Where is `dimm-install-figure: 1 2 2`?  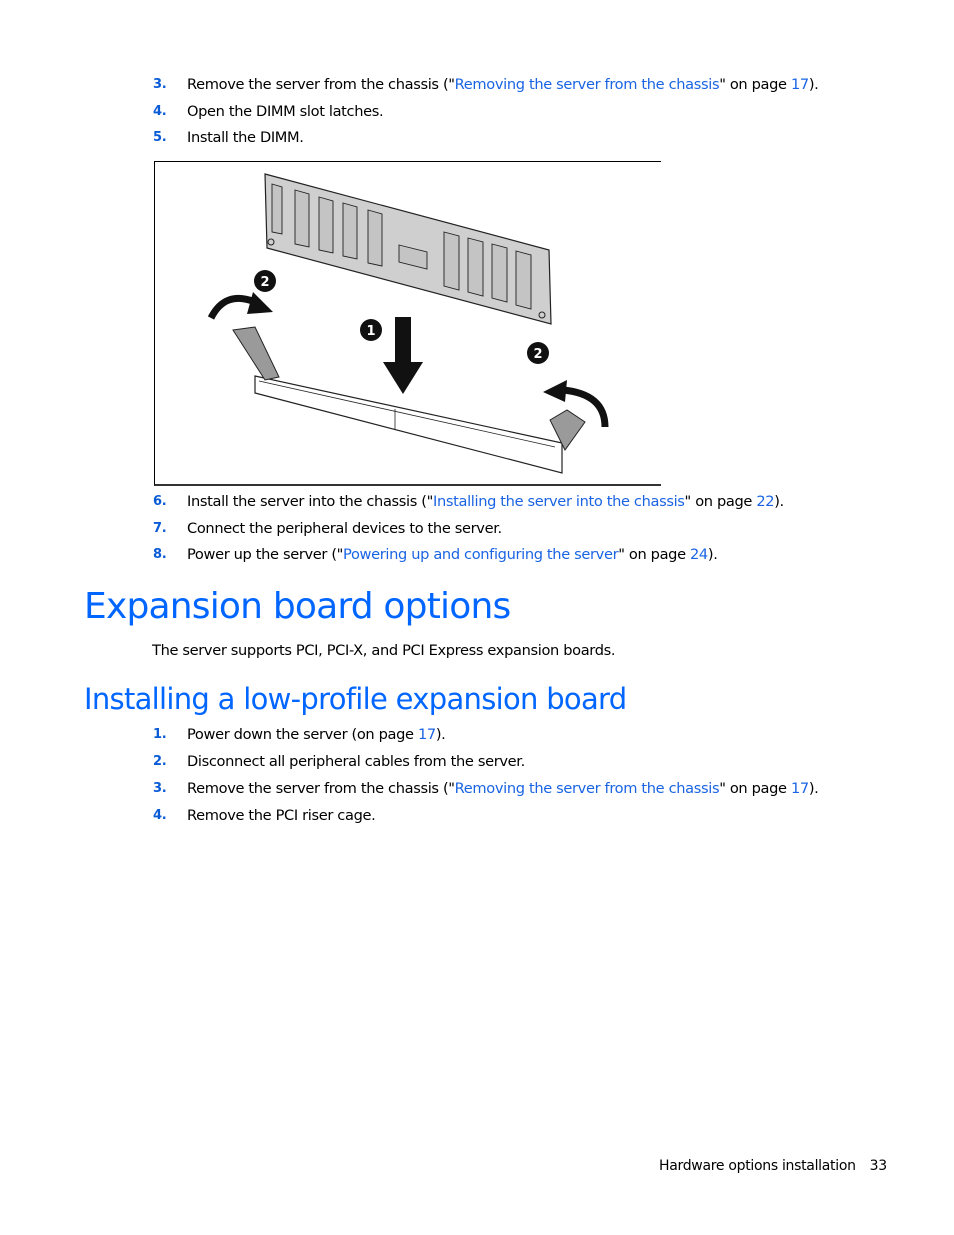 dimm-install-figure: 1 2 2 is located at coordinates (407, 323).